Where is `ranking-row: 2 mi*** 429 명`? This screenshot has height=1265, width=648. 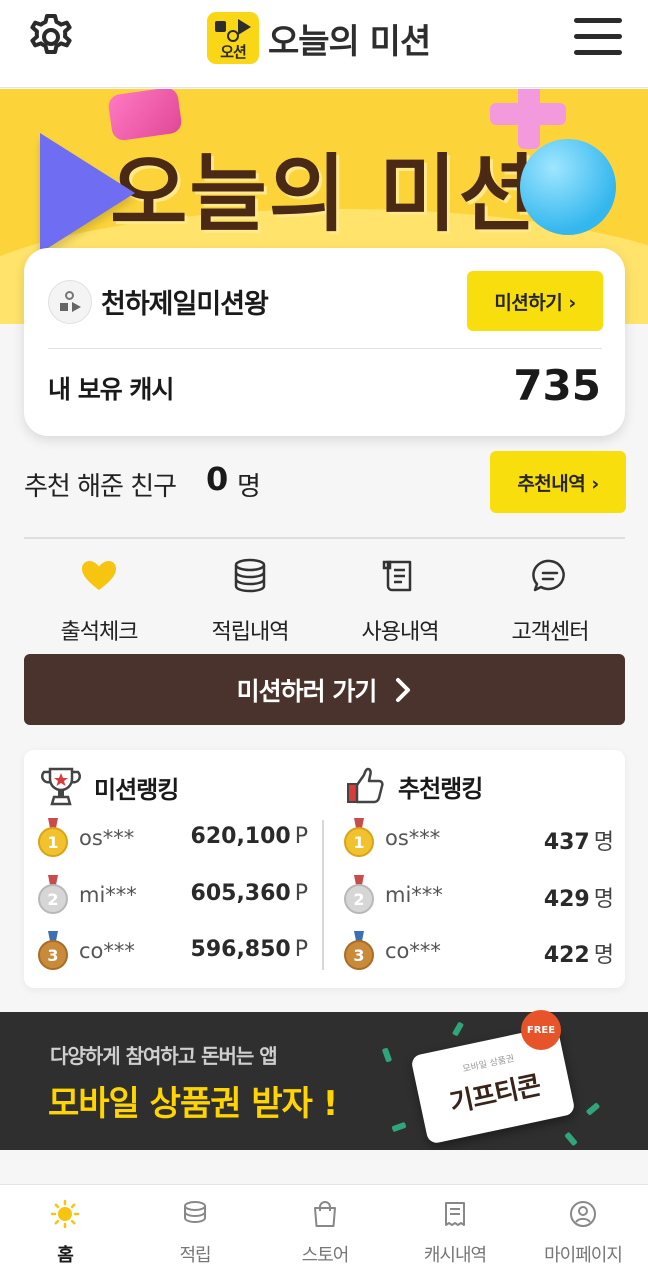
ranking-row: 2 mi*** 429 명 is located at coordinates (479, 895).